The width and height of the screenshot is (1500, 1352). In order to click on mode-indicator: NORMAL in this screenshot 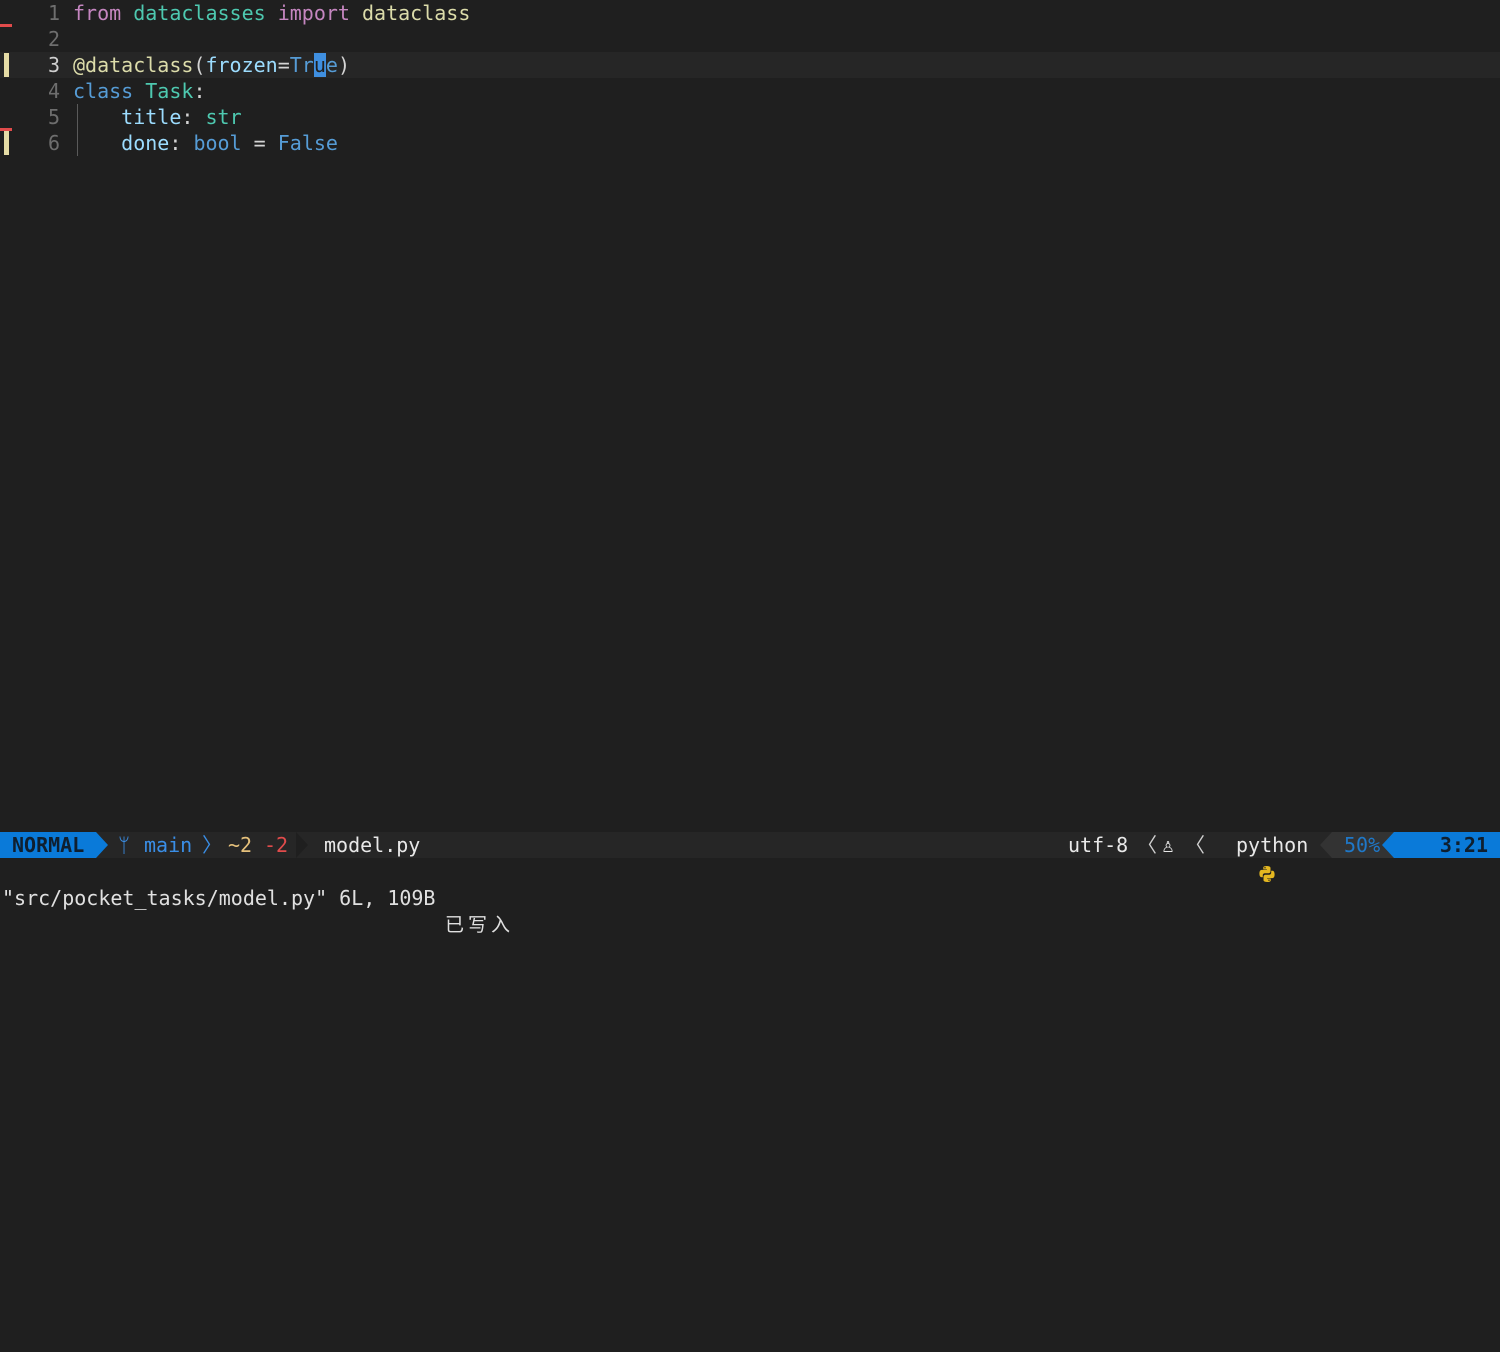, I will do `click(48, 845)`.